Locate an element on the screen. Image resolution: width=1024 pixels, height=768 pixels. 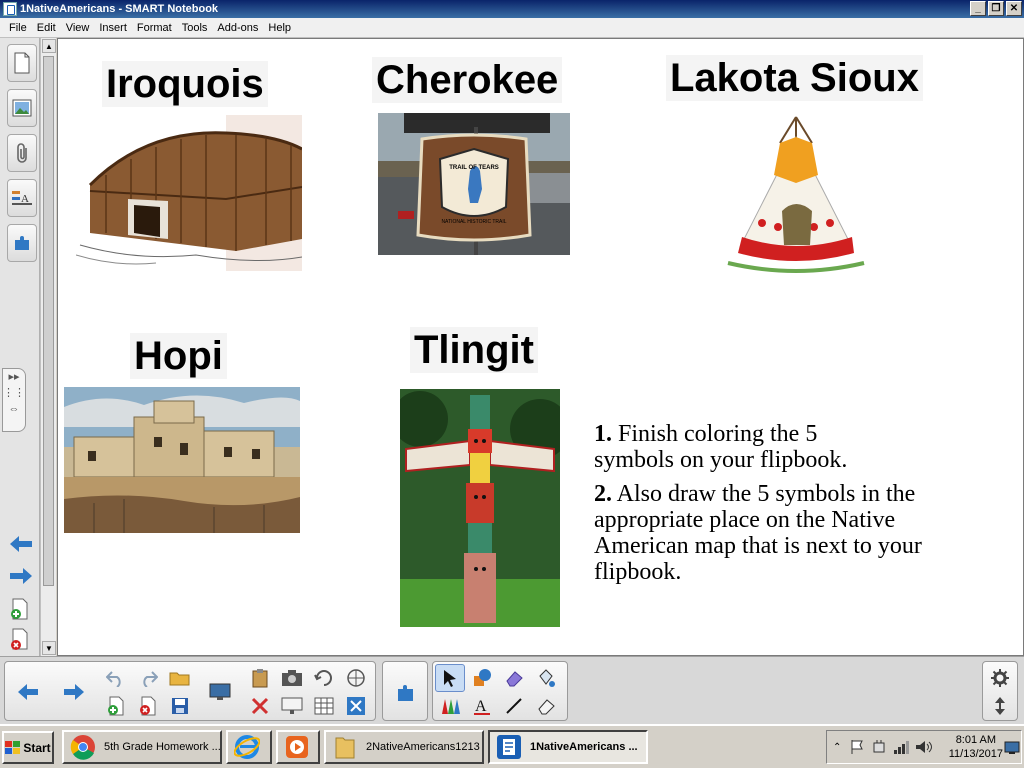
scroll-down-arrow: ▼ is located at coordinates (49, 648).